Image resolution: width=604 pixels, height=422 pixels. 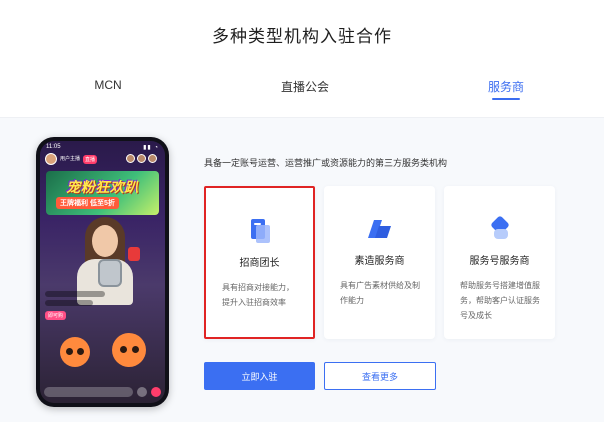 I want to click on viewer-avatars, so click(x=141, y=158).